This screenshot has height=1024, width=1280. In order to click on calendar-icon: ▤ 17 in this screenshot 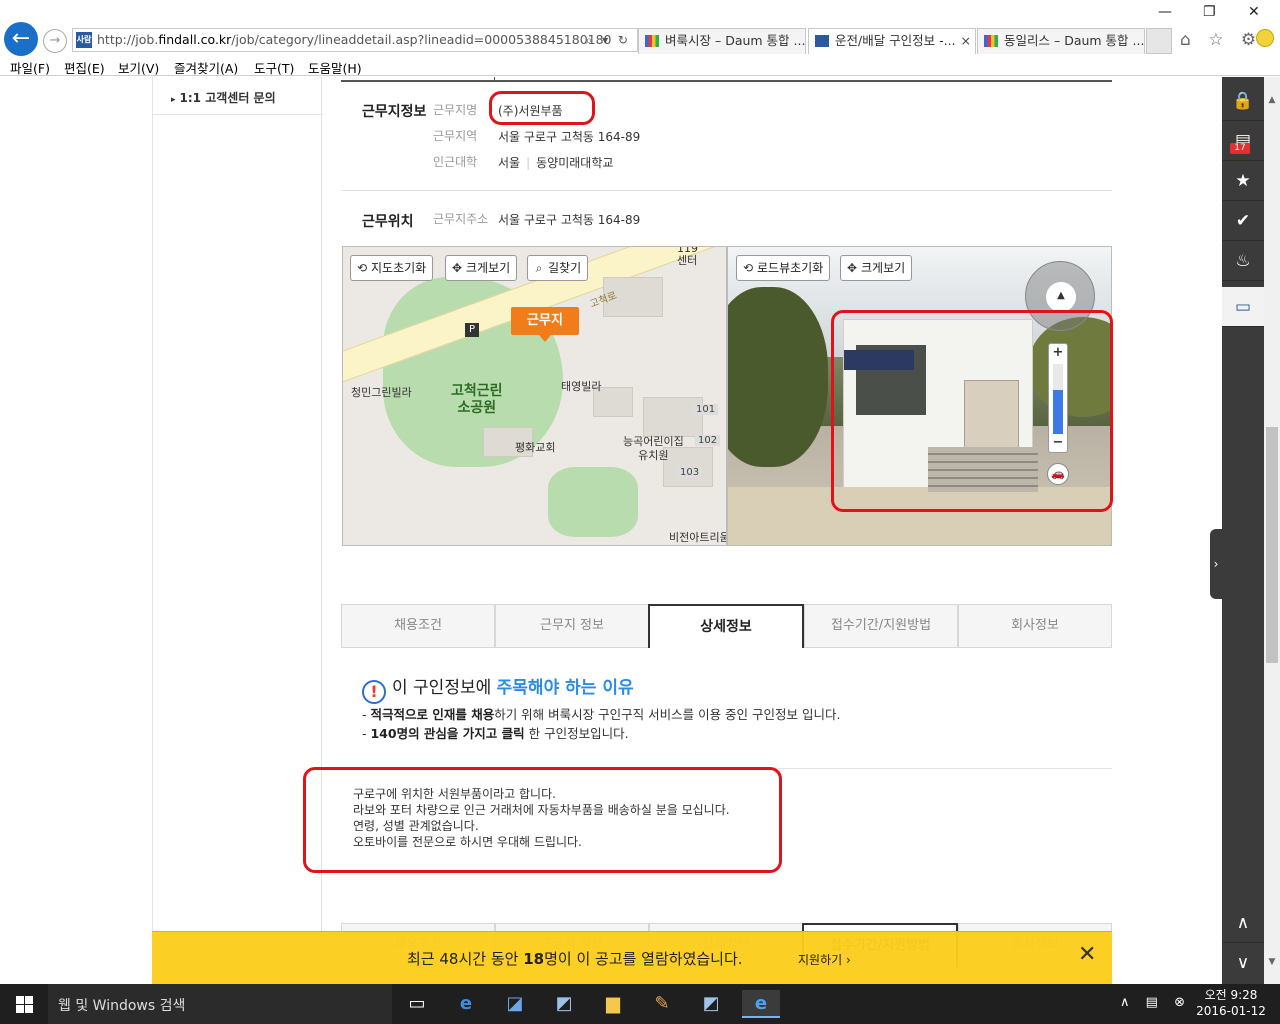, I will do `click(1243, 141)`.